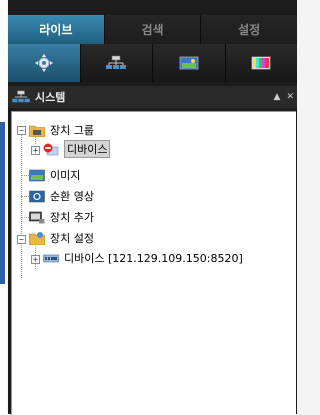 The image size is (320, 415). What do you see at coordinates (2, 203) in the screenshot?
I see `left-accent-bar` at bounding box center [2, 203].